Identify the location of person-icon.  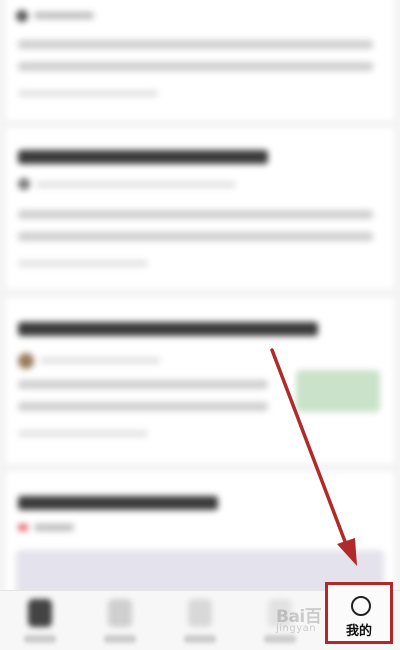
(361, 606).